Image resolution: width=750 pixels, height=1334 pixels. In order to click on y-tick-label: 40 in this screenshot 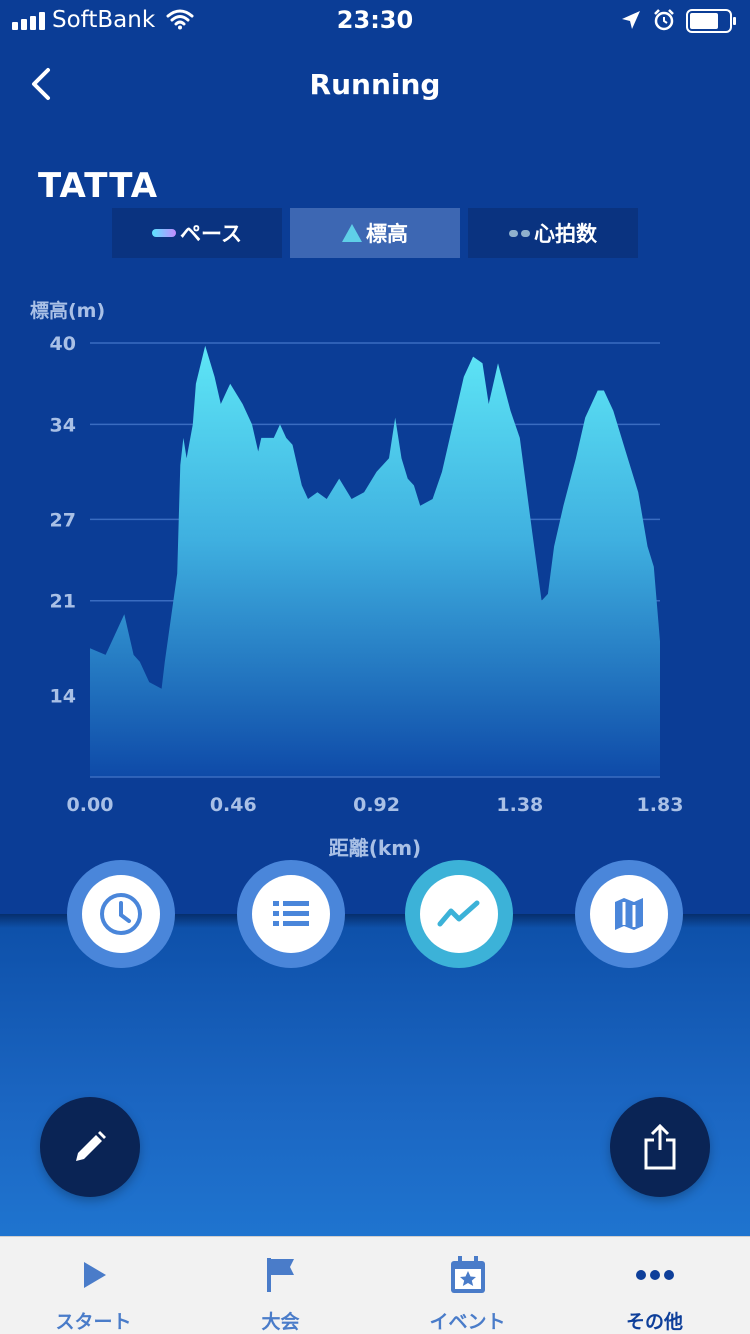, I will do `click(63, 344)`.